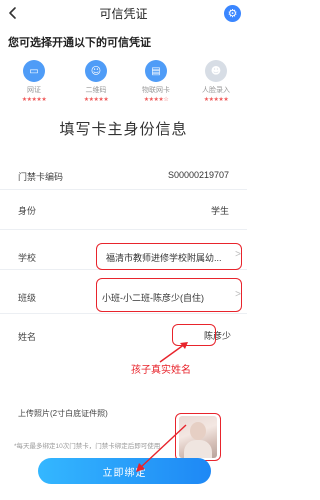 The width and height of the screenshot is (320, 500). What do you see at coordinates (27, 337) in the screenshot?
I see `name-label: 姓名` at bounding box center [27, 337].